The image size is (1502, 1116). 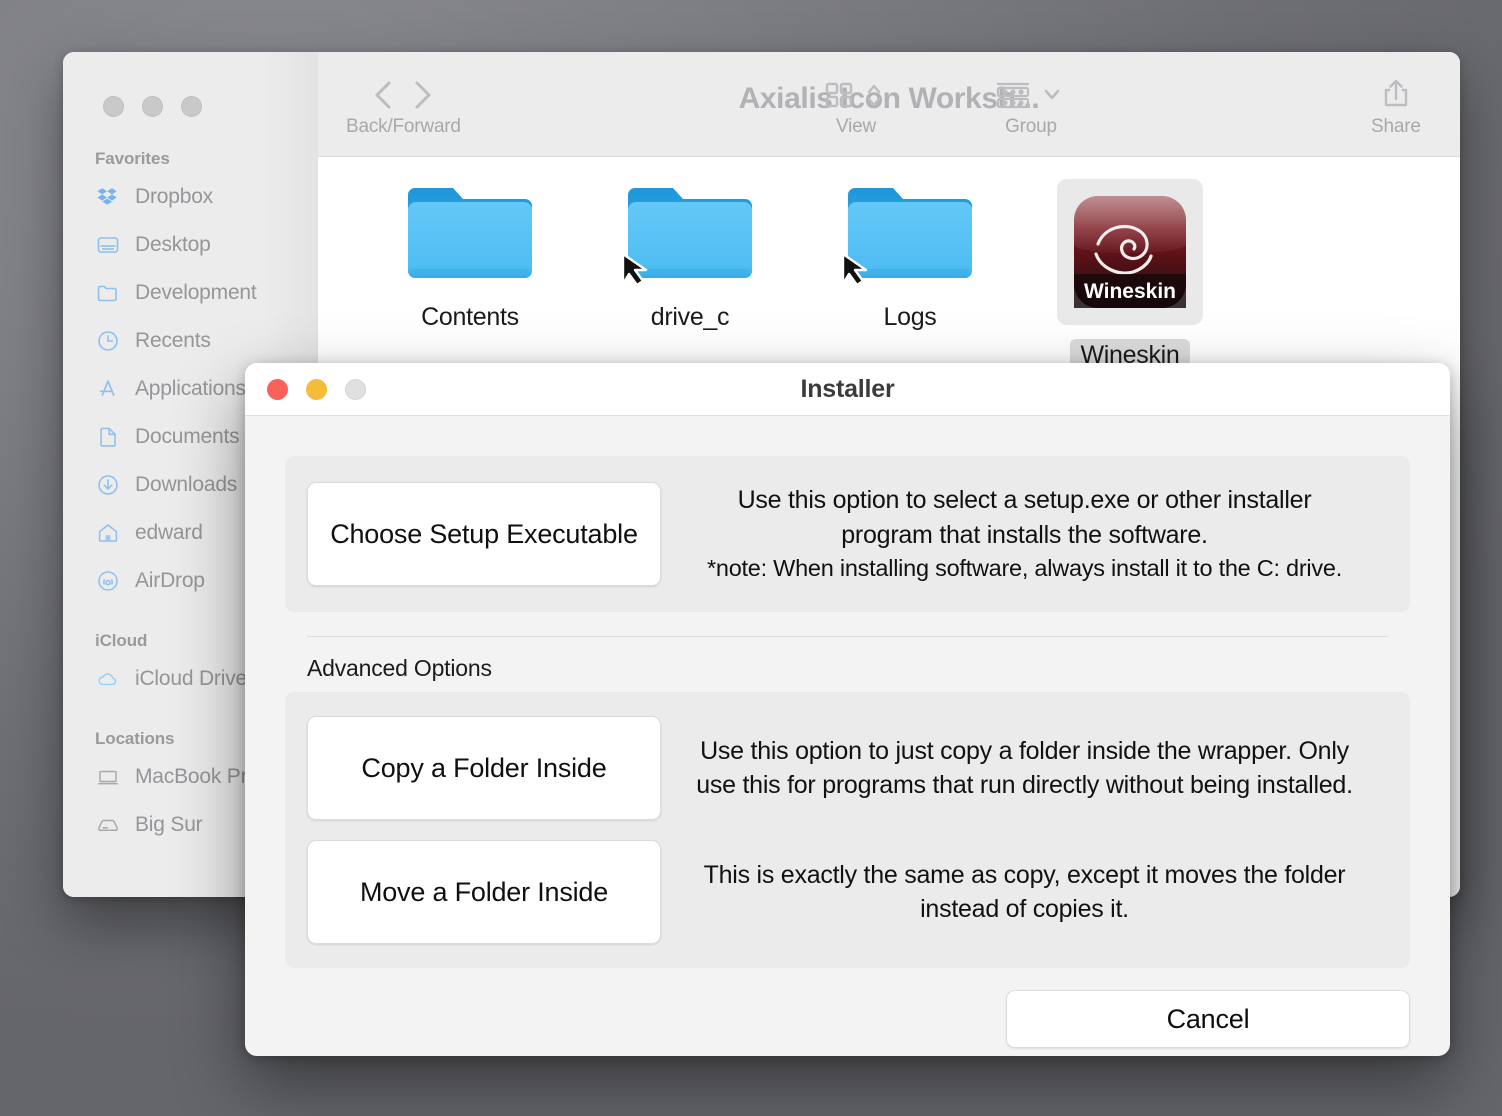 What do you see at coordinates (132, 158) in the screenshot?
I see `sidebar-group-title-favorites: Favorites` at bounding box center [132, 158].